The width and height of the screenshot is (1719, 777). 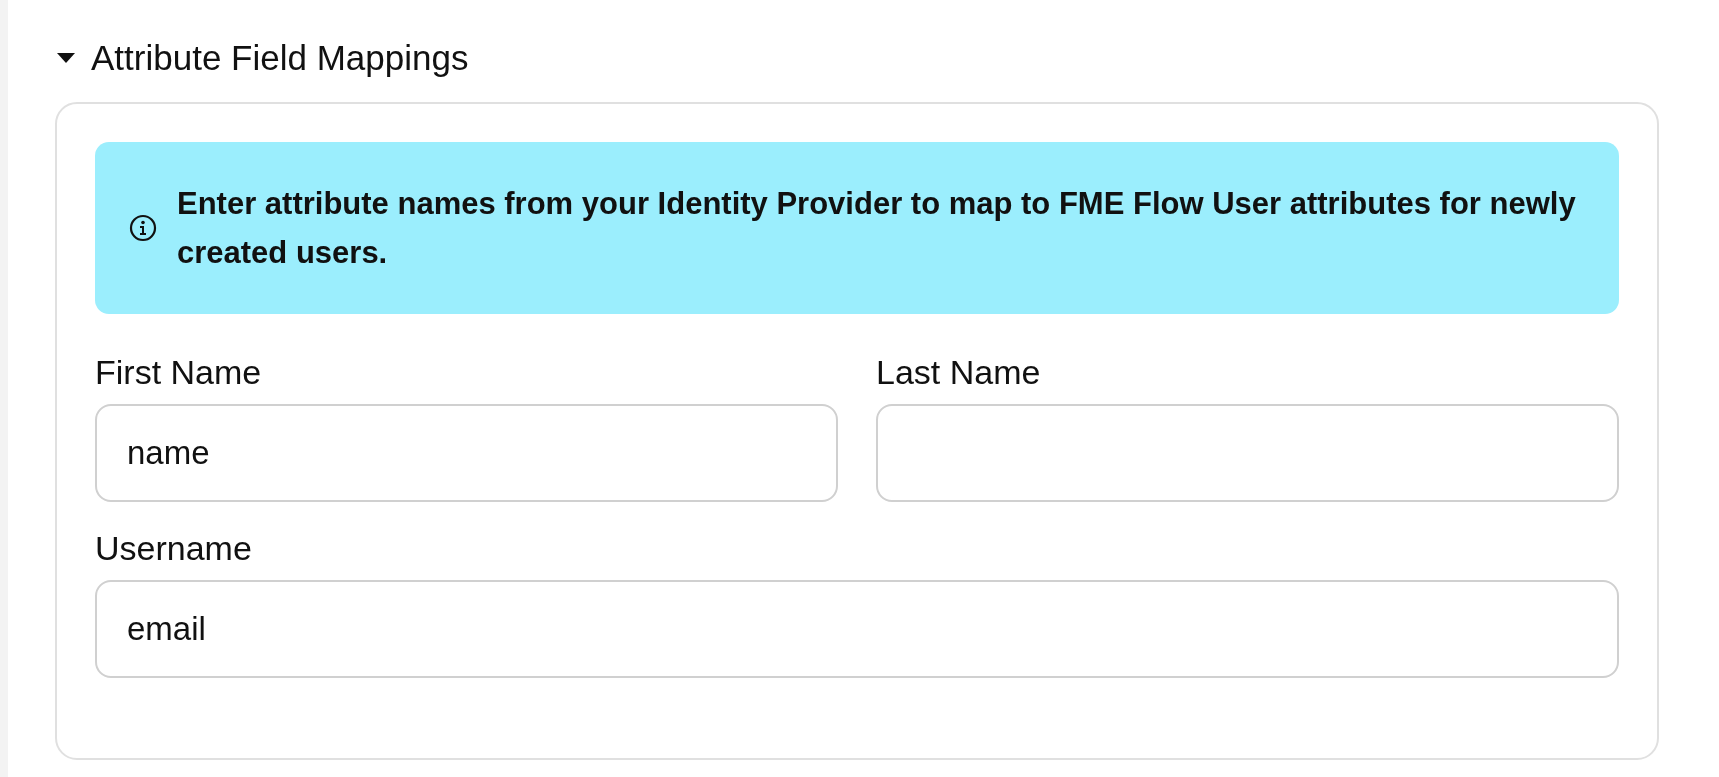 I want to click on caret-down-icon, so click(x=66, y=58).